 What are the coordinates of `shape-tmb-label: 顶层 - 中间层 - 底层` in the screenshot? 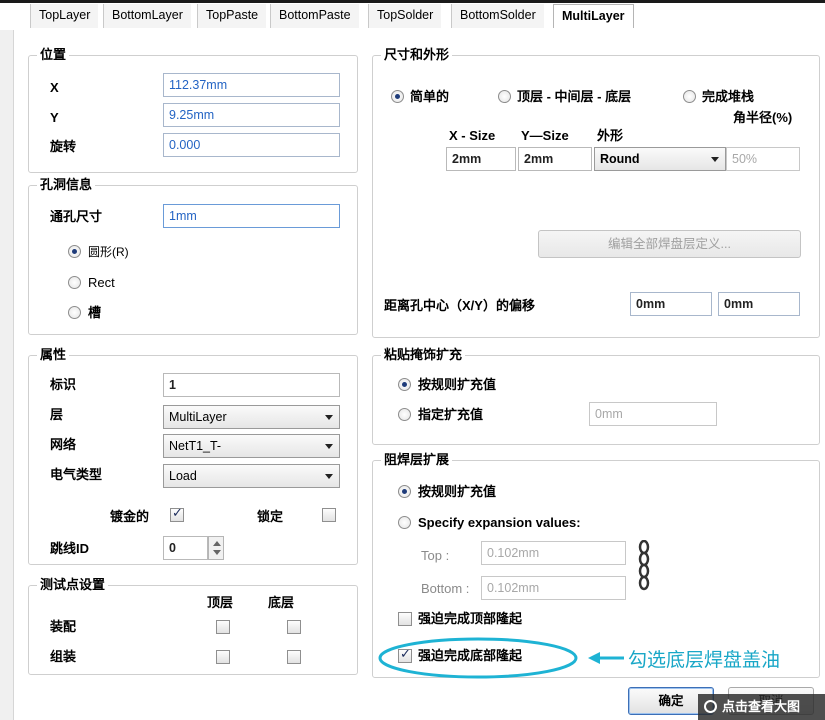 It's located at (574, 96).